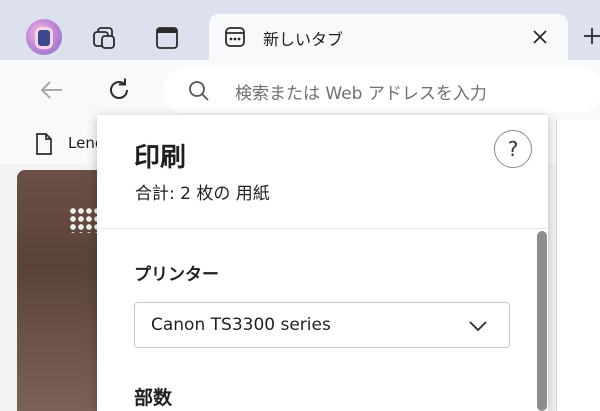 This screenshot has height=411, width=600. What do you see at coordinates (361, 94) in the screenshot?
I see `address-placeholder: 検索または Web アドレスを入力` at bounding box center [361, 94].